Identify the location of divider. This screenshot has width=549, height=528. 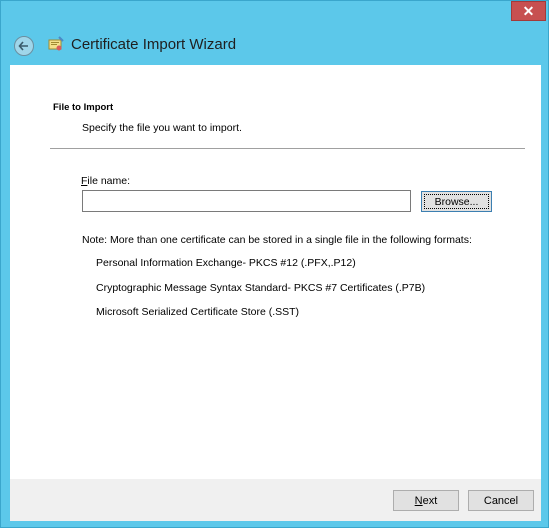
(287, 148).